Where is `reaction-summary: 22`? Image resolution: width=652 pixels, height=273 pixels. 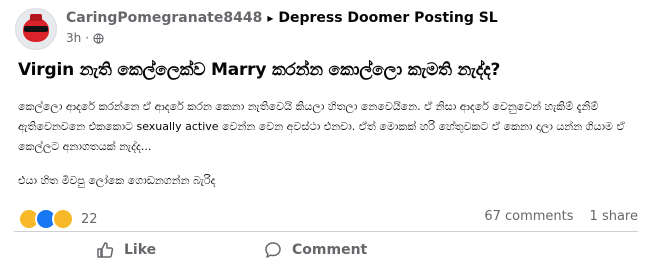 reaction-summary: 22 is located at coordinates (58, 219).